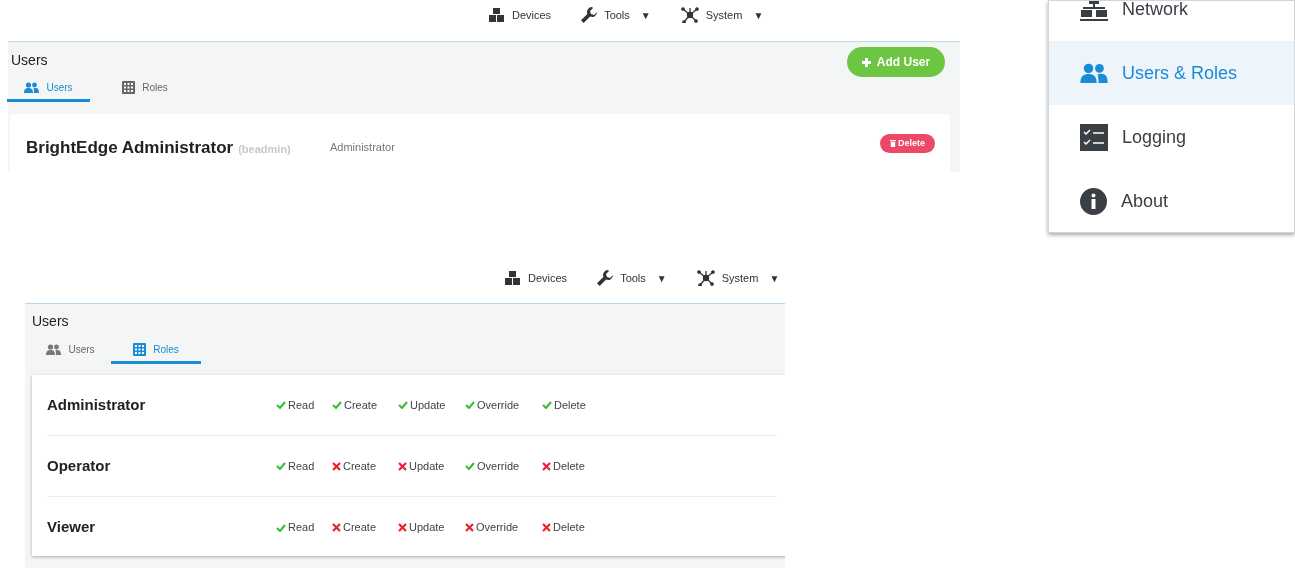  Describe the element at coordinates (866, 62) in the screenshot. I see `plus-icon` at that location.